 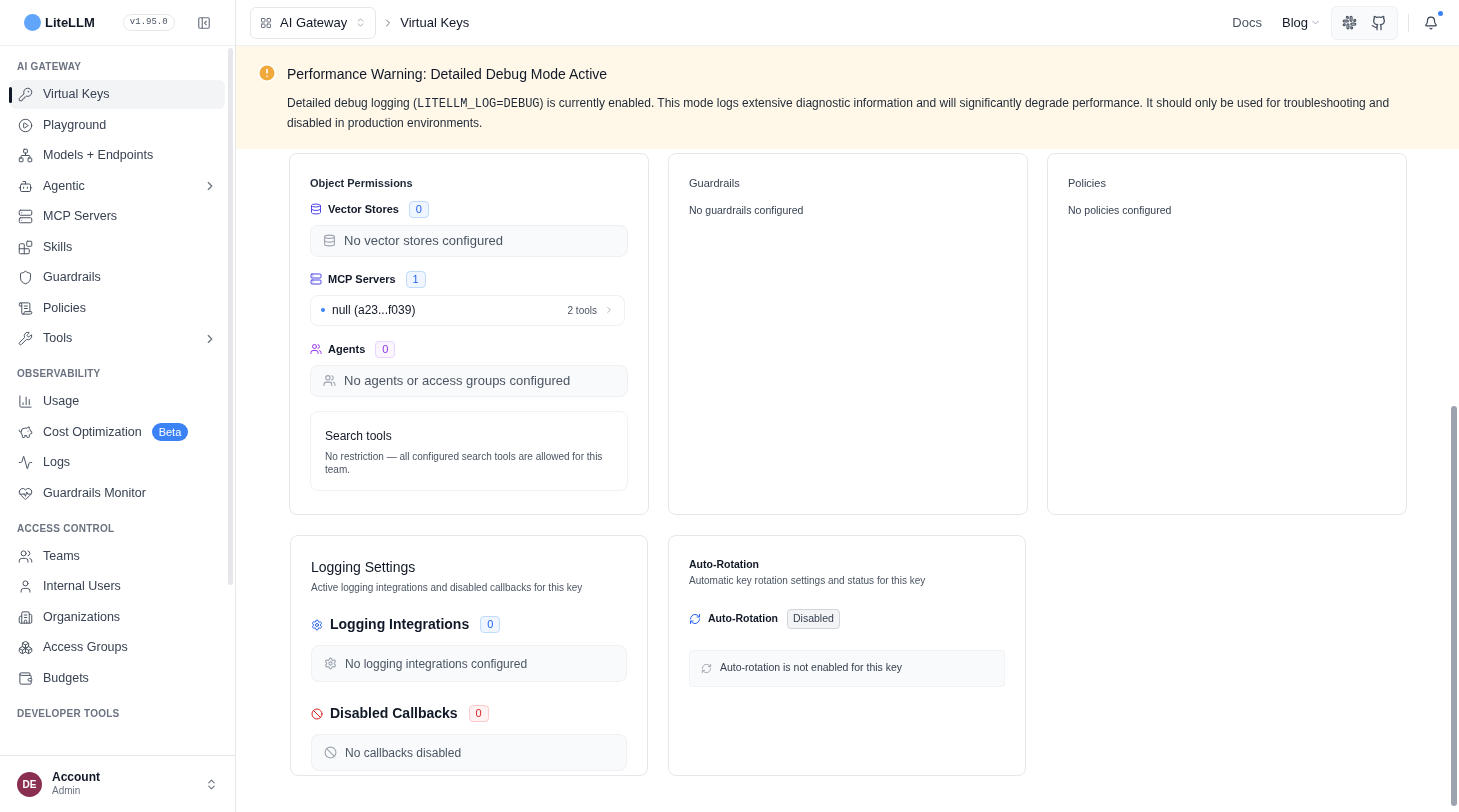 What do you see at coordinates (117, 617) in the screenshot?
I see `sidebar-item: Organizations` at bounding box center [117, 617].